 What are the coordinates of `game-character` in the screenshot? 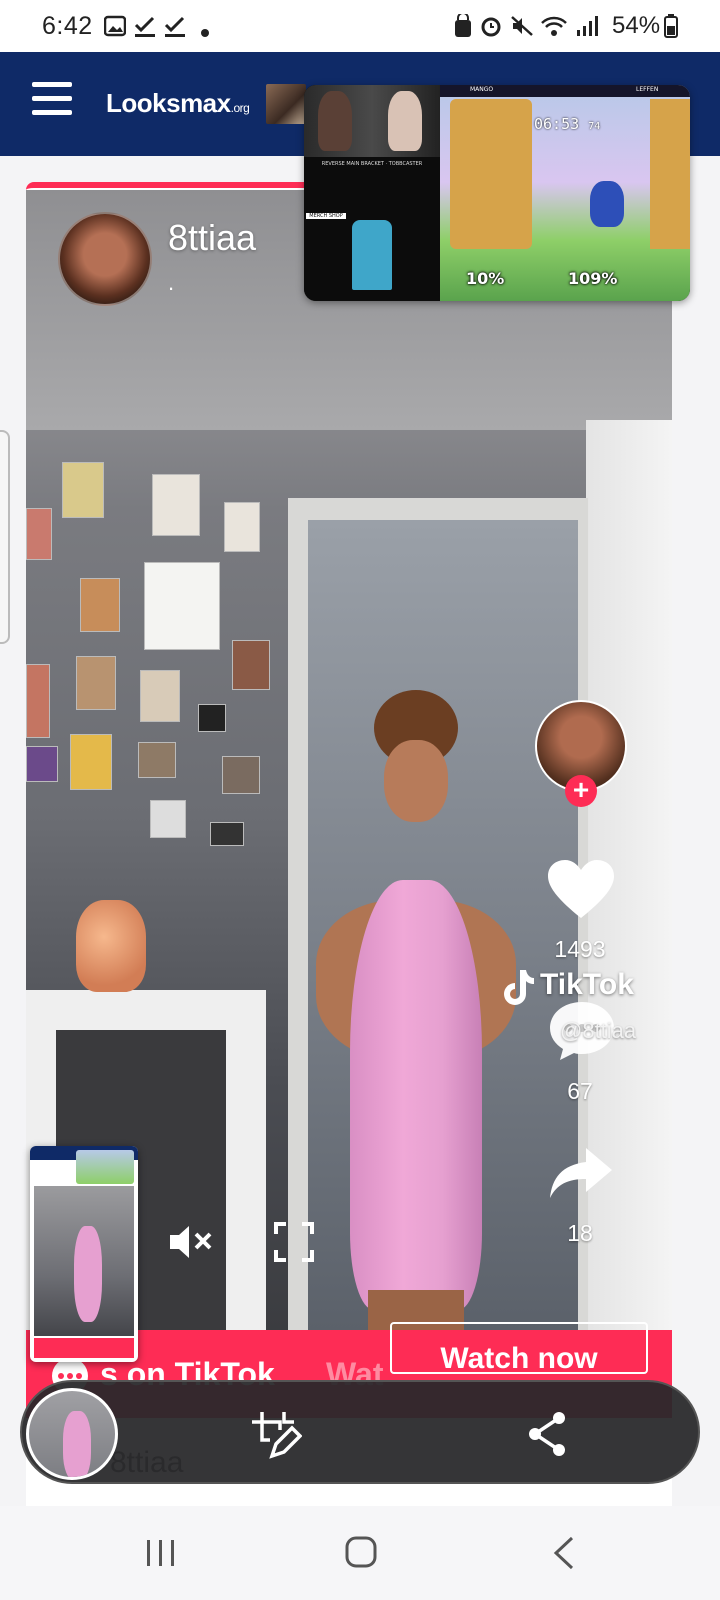 It's located at (607, 204).